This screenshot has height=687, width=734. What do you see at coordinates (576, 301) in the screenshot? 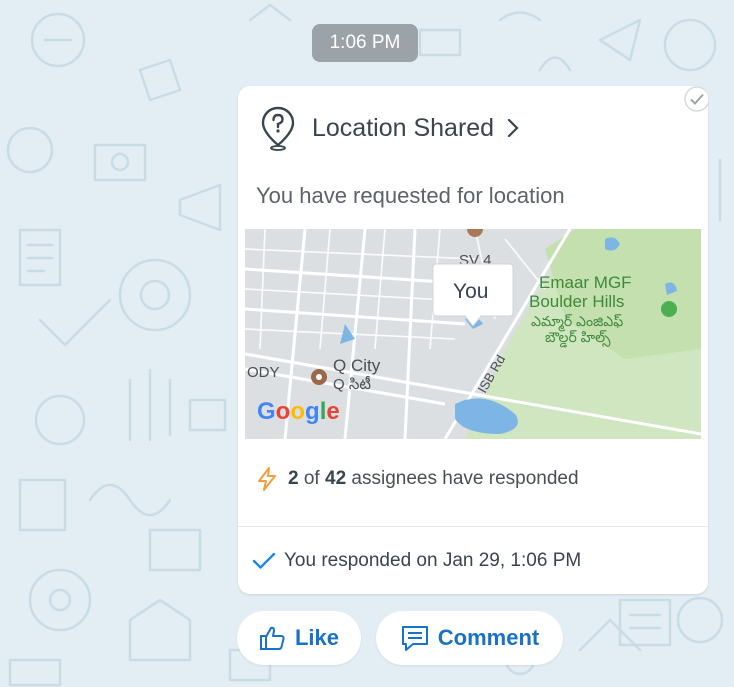
I see `map-label-emaar-line2: Boulder Hills` at bounding box center [576, 301].